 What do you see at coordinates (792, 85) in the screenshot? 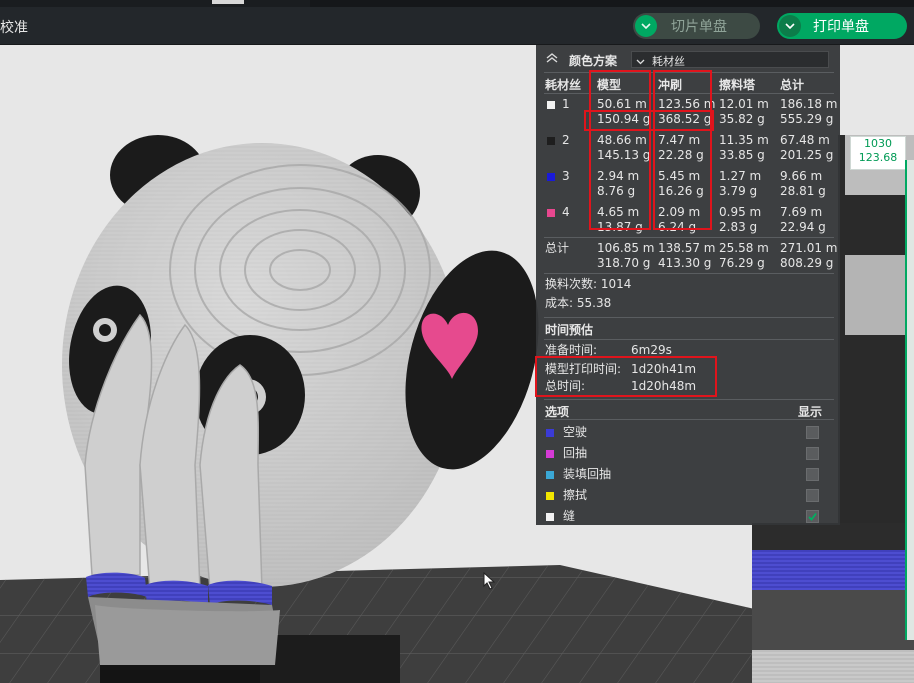
I see `col-total: 总计` at bounding box center [792, 85].